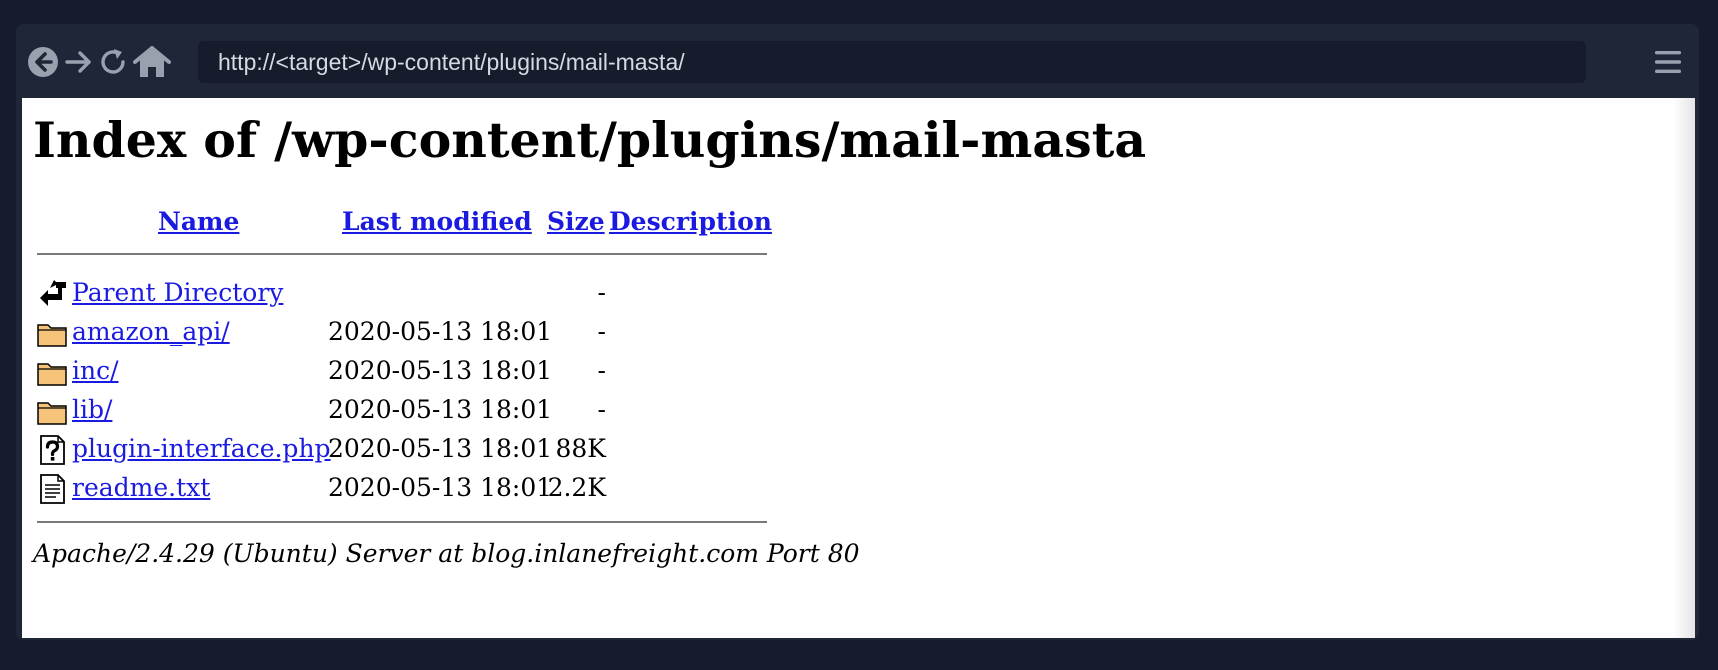  I want to click on file-link: amazon_api/, so click(151, 332).